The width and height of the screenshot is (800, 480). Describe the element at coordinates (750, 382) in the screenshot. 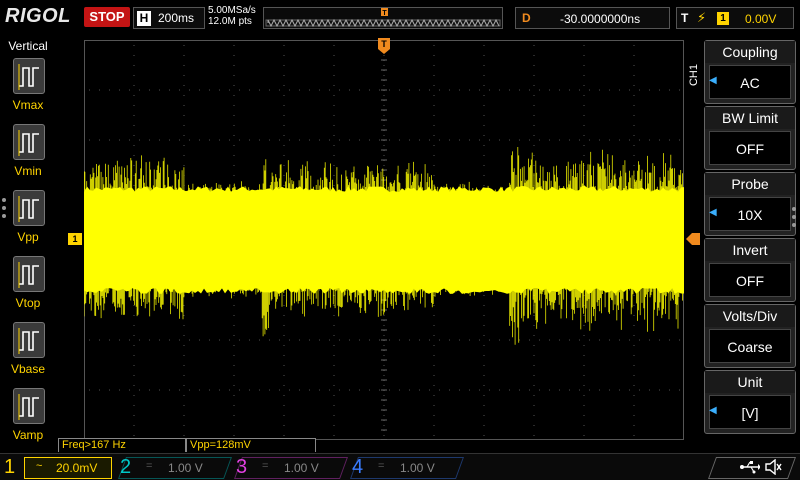

I see `menu-item-title: Unit` at that location.